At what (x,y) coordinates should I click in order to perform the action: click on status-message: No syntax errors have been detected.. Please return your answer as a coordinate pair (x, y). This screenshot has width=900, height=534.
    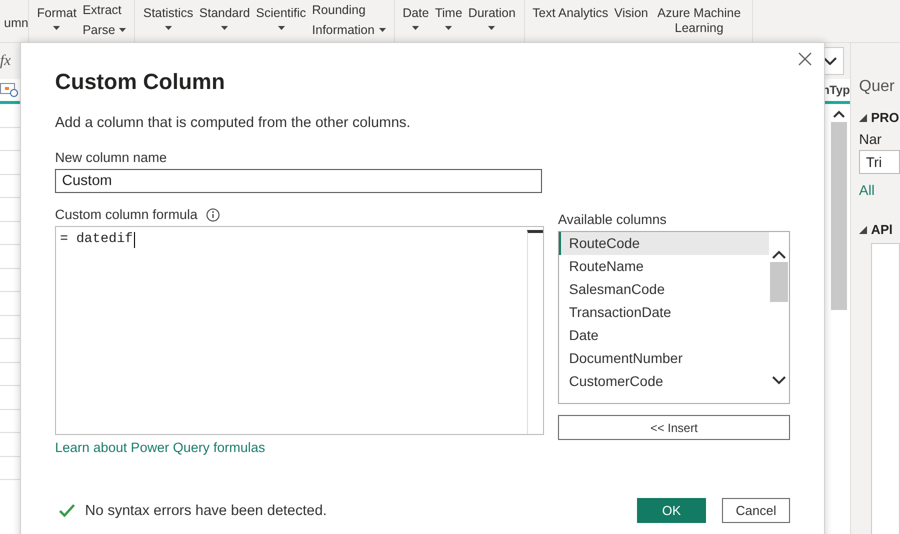
    Looking at the image, I should click on (206, 510).